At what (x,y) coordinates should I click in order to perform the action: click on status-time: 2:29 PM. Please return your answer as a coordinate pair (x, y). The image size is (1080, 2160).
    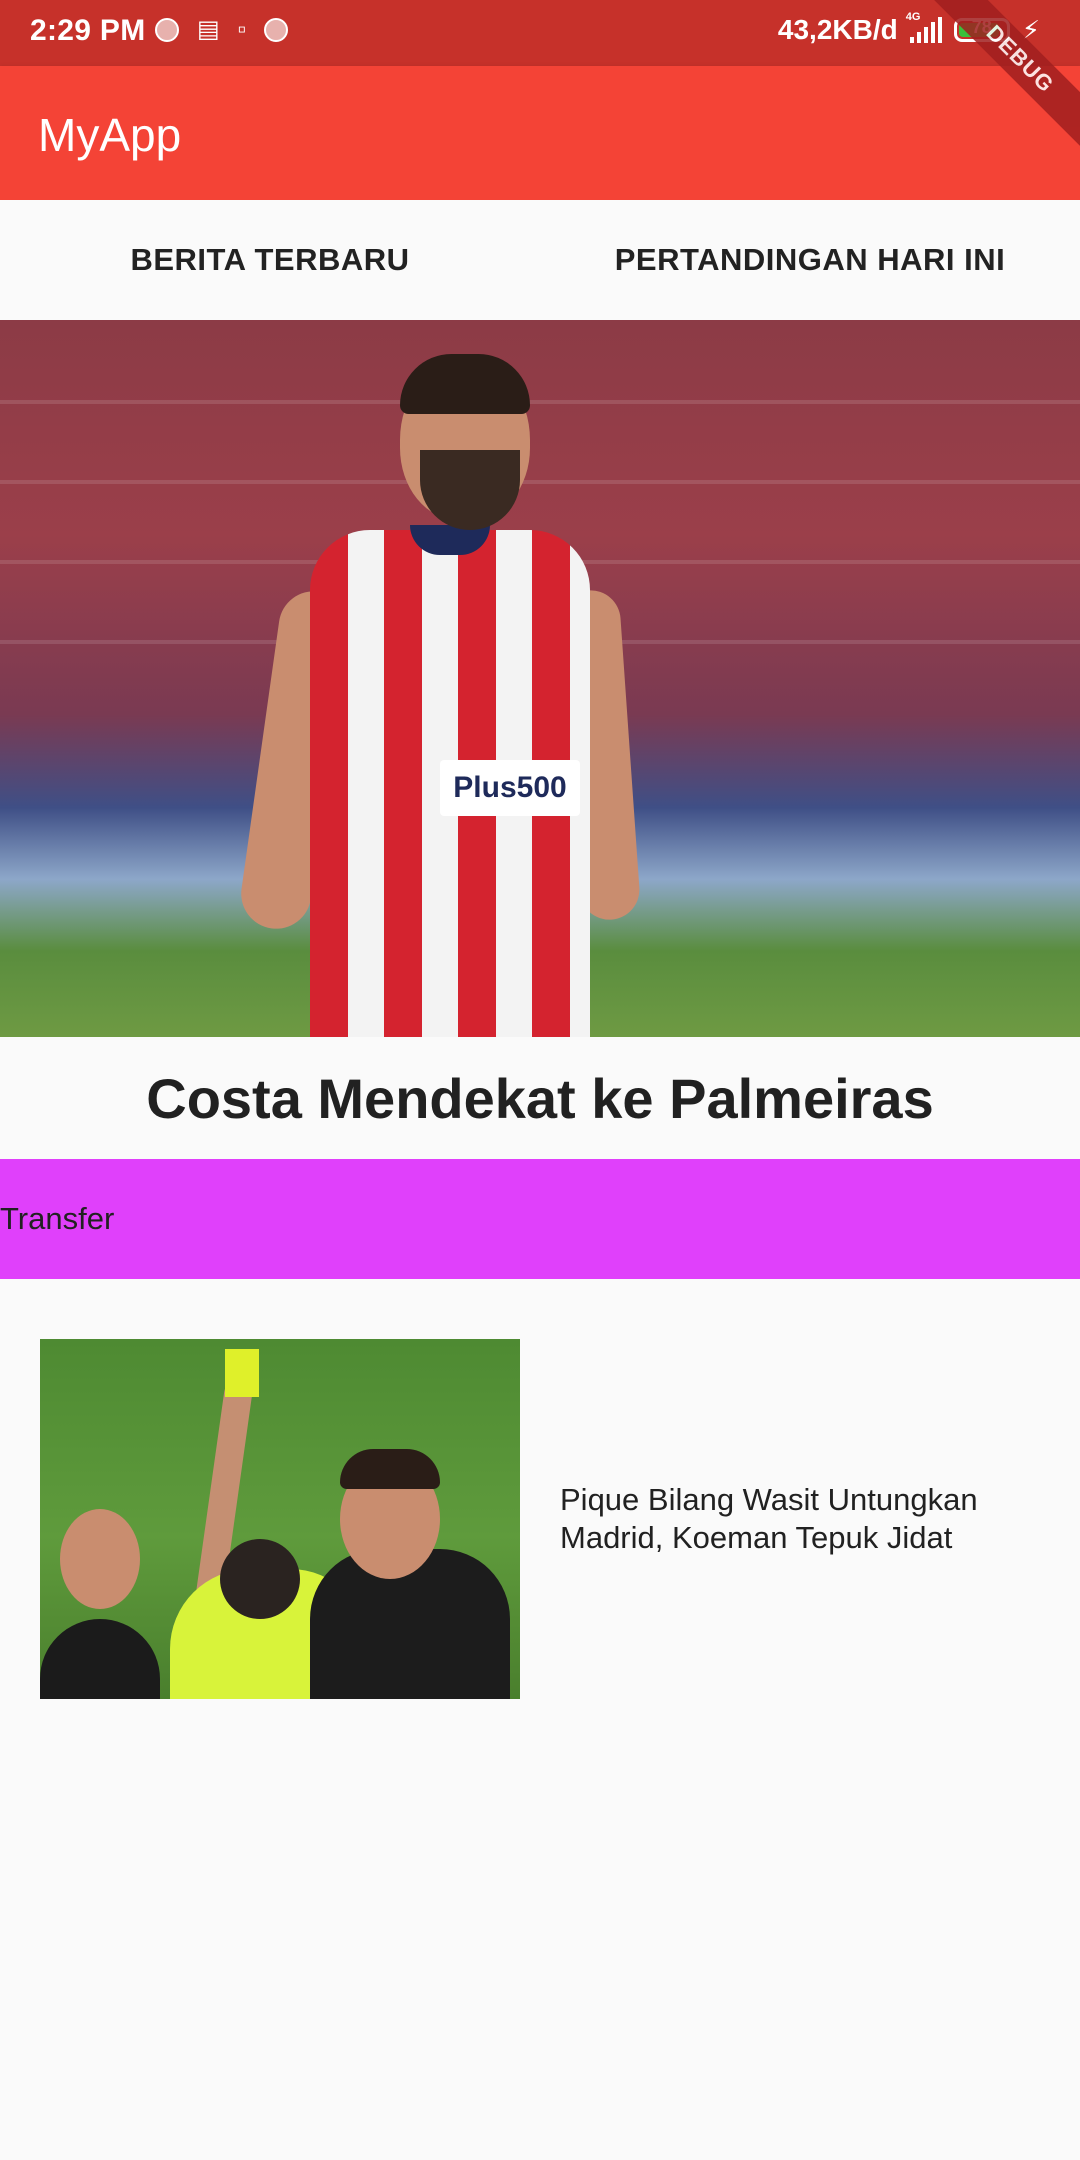
    Looking at the image, I should click on (88, 30).